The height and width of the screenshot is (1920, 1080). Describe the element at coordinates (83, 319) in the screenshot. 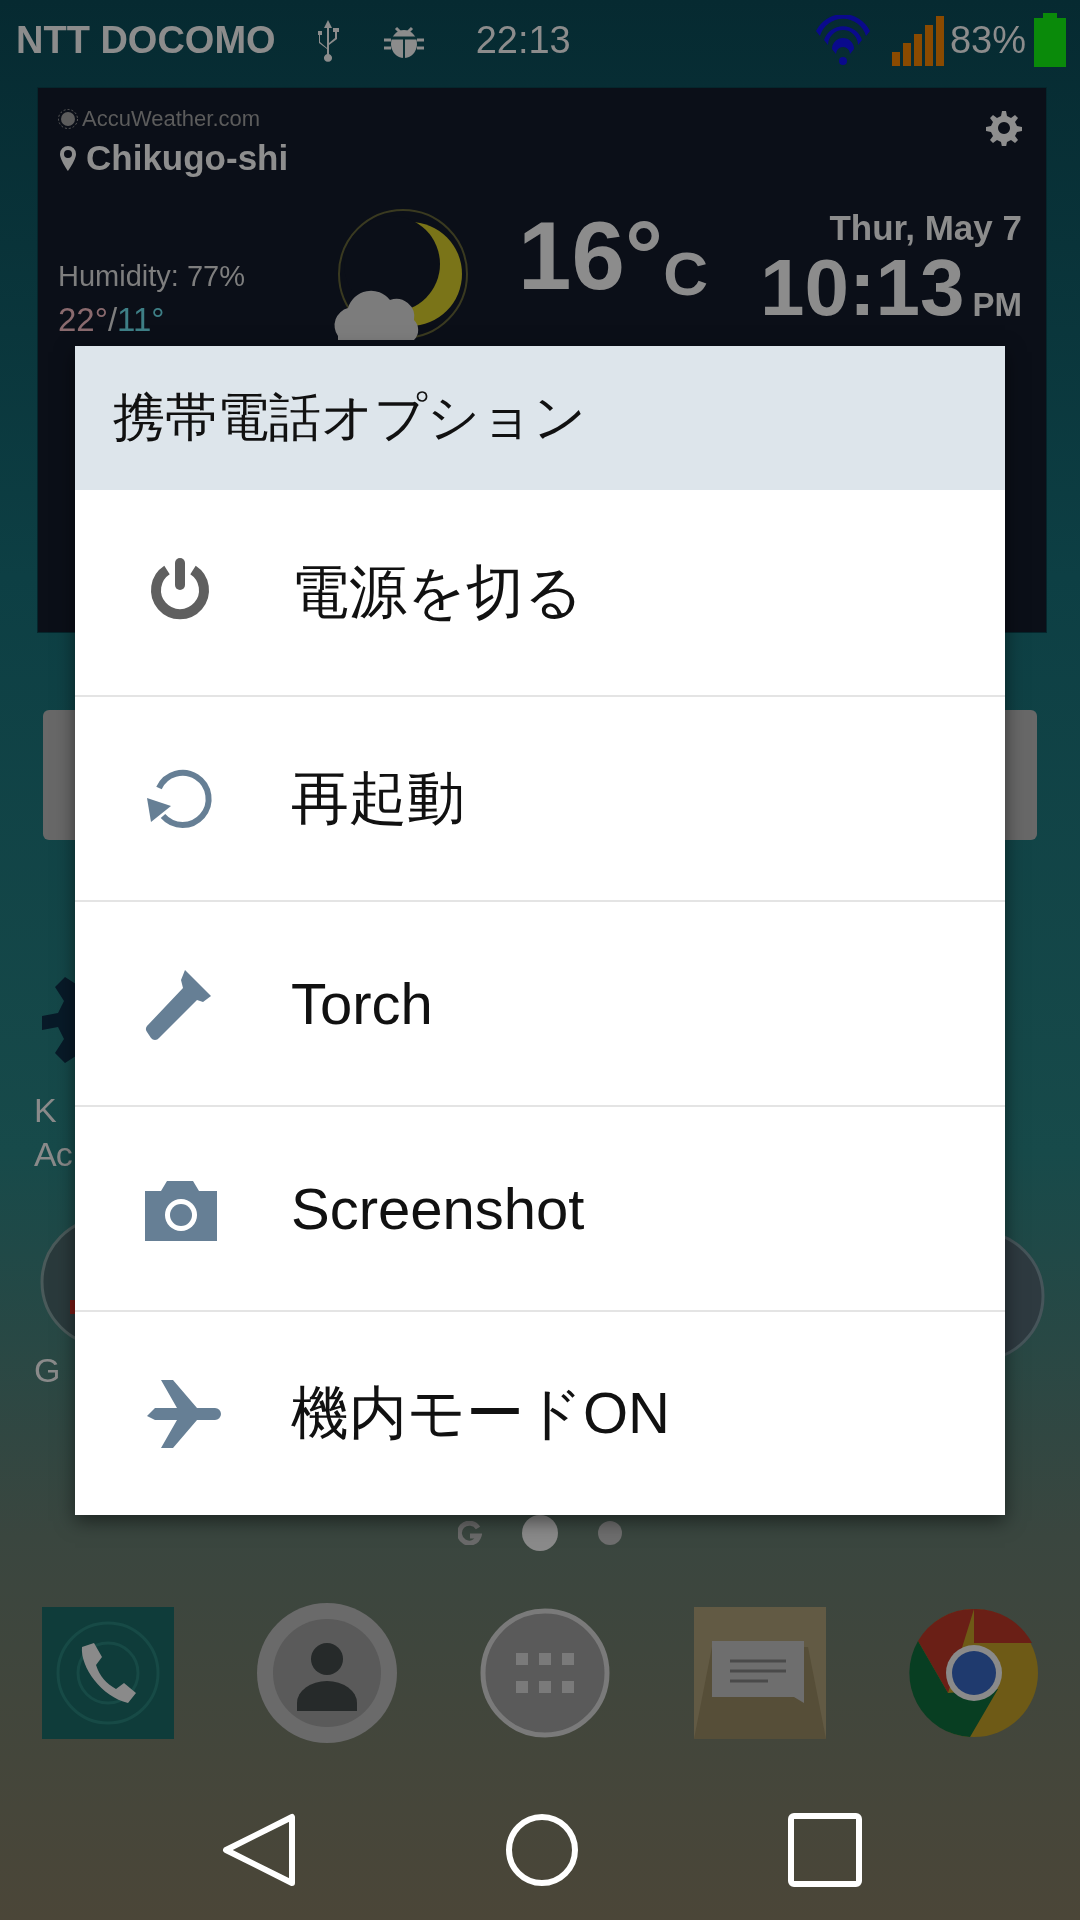

I see `high-temperature: 22°` at that location.